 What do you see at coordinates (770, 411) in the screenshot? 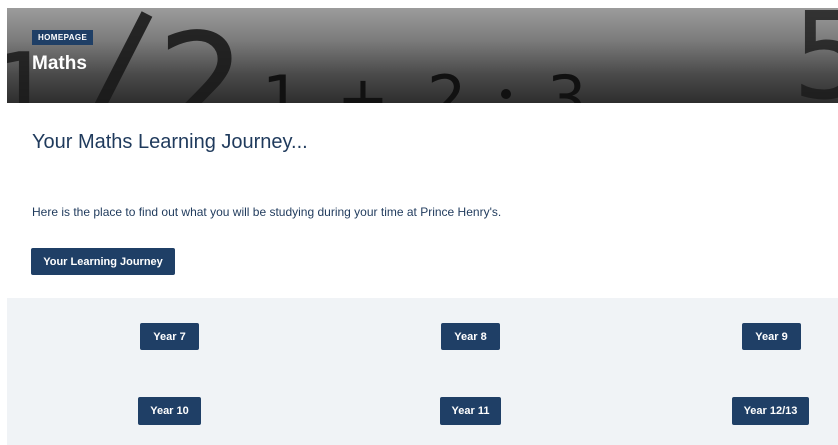
I see `year-12-13-button: Year 12/13` at bounding box center [770, 411].